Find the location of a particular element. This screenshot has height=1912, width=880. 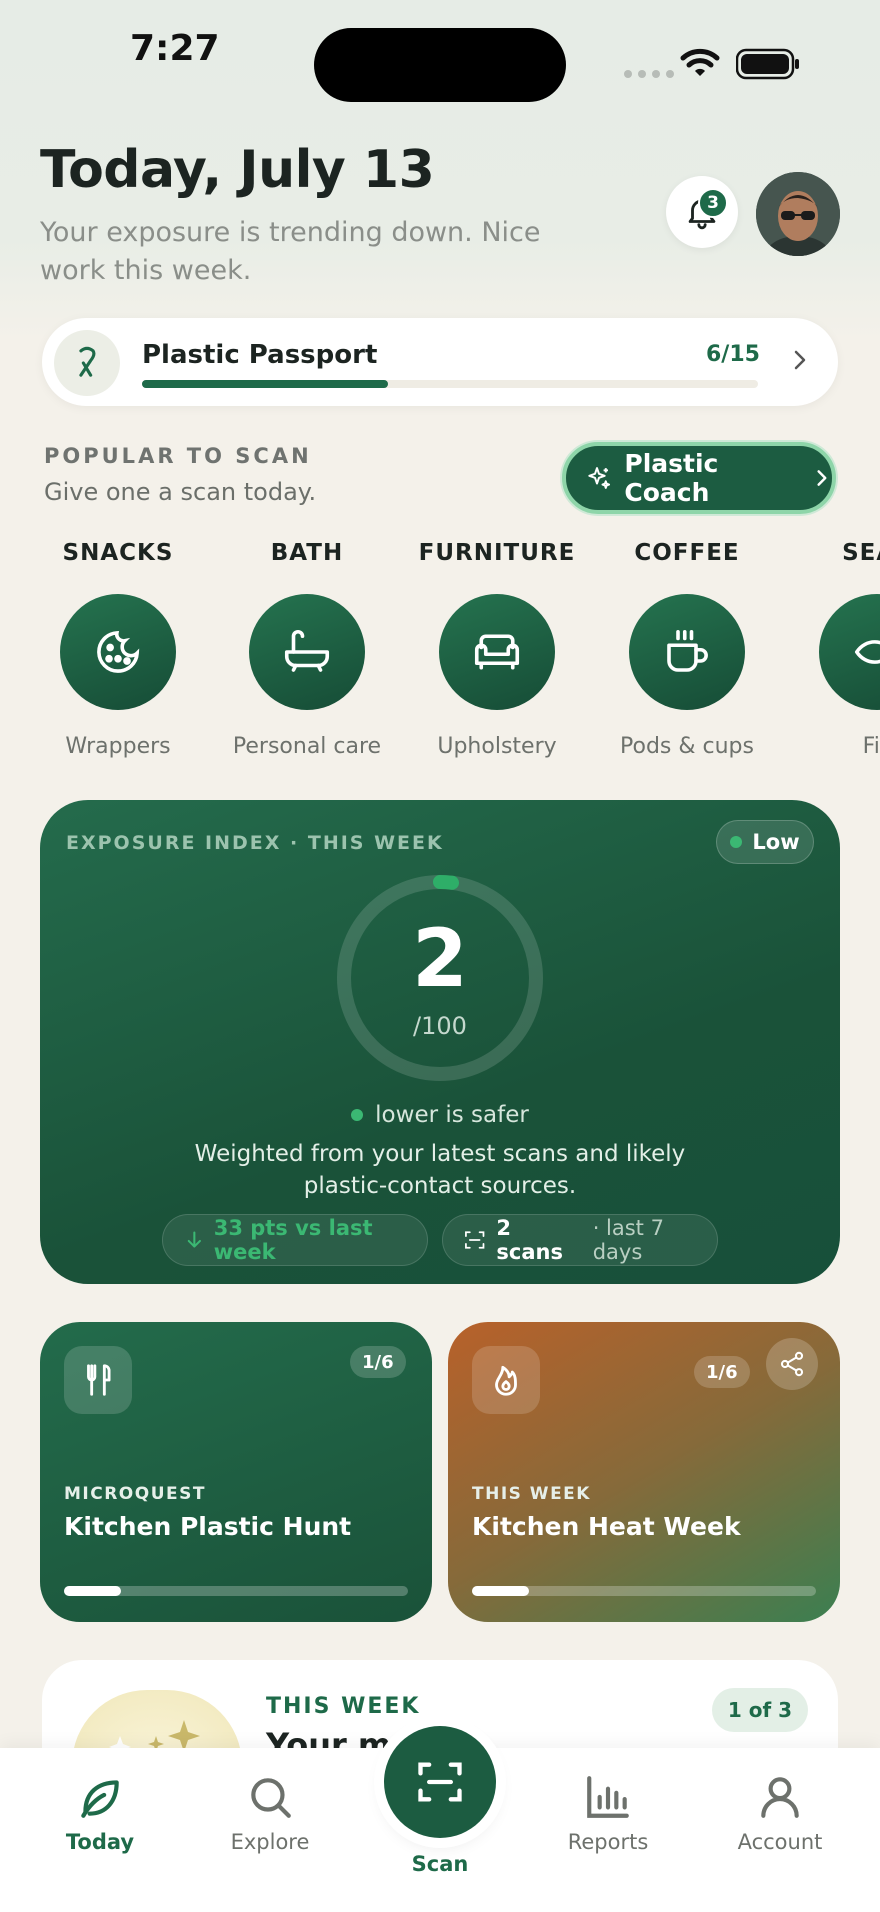

bathtub-icon is located at coordinates (307, 652).